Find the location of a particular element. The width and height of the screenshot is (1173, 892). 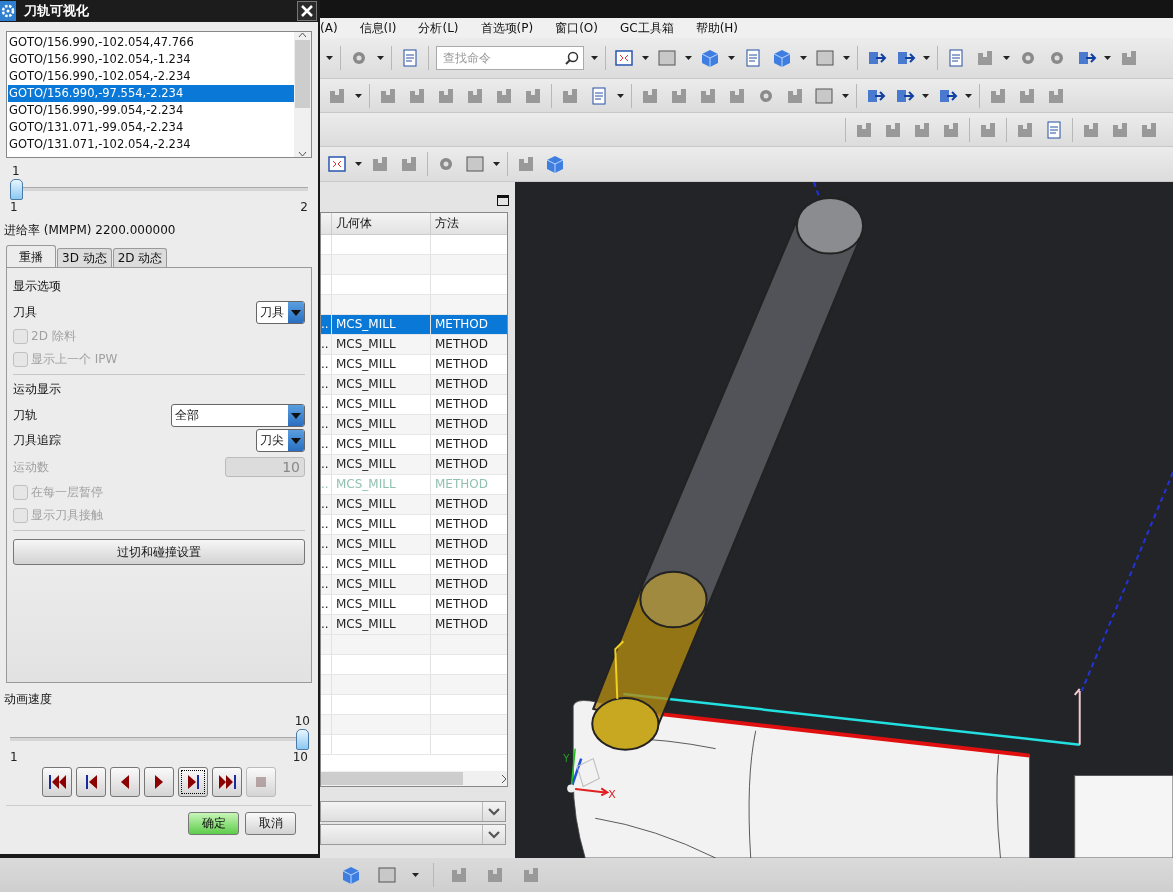

tab: 3D 动态 is located at coordinates (84, 258).